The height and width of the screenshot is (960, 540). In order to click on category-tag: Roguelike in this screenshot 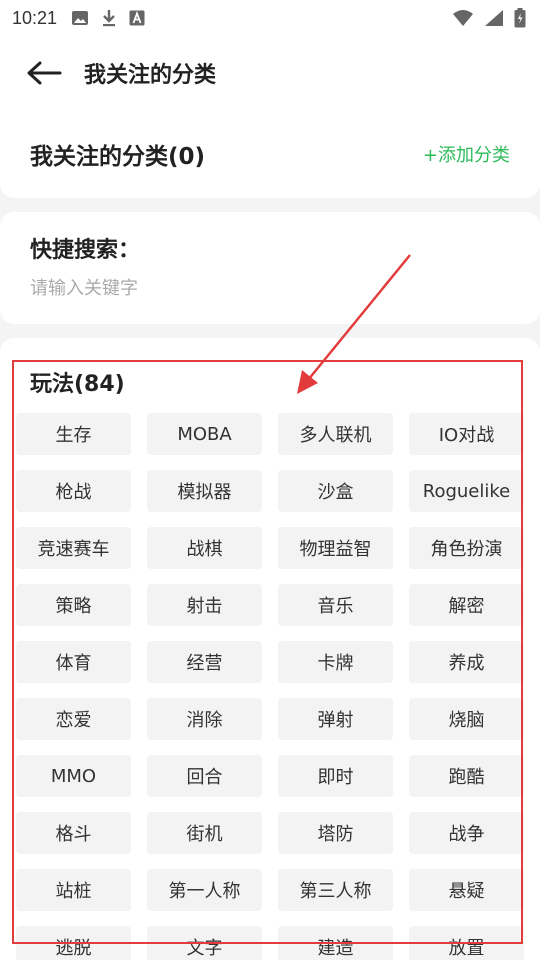, I will do `click(466, 491)`.